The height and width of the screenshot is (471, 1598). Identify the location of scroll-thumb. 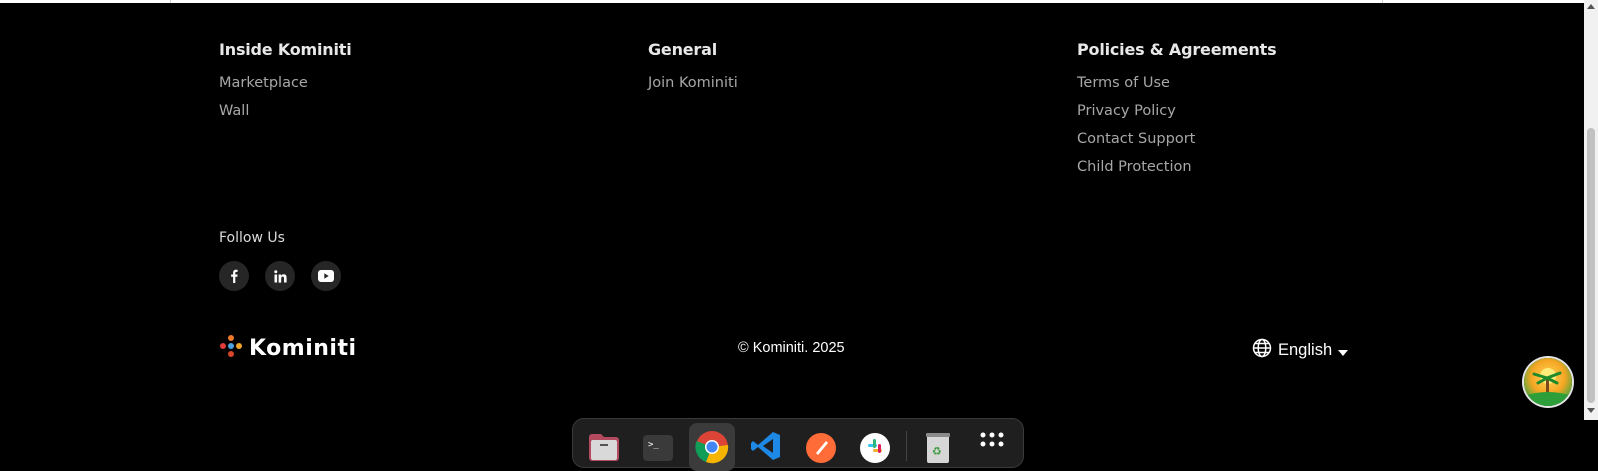
(1591, 265).